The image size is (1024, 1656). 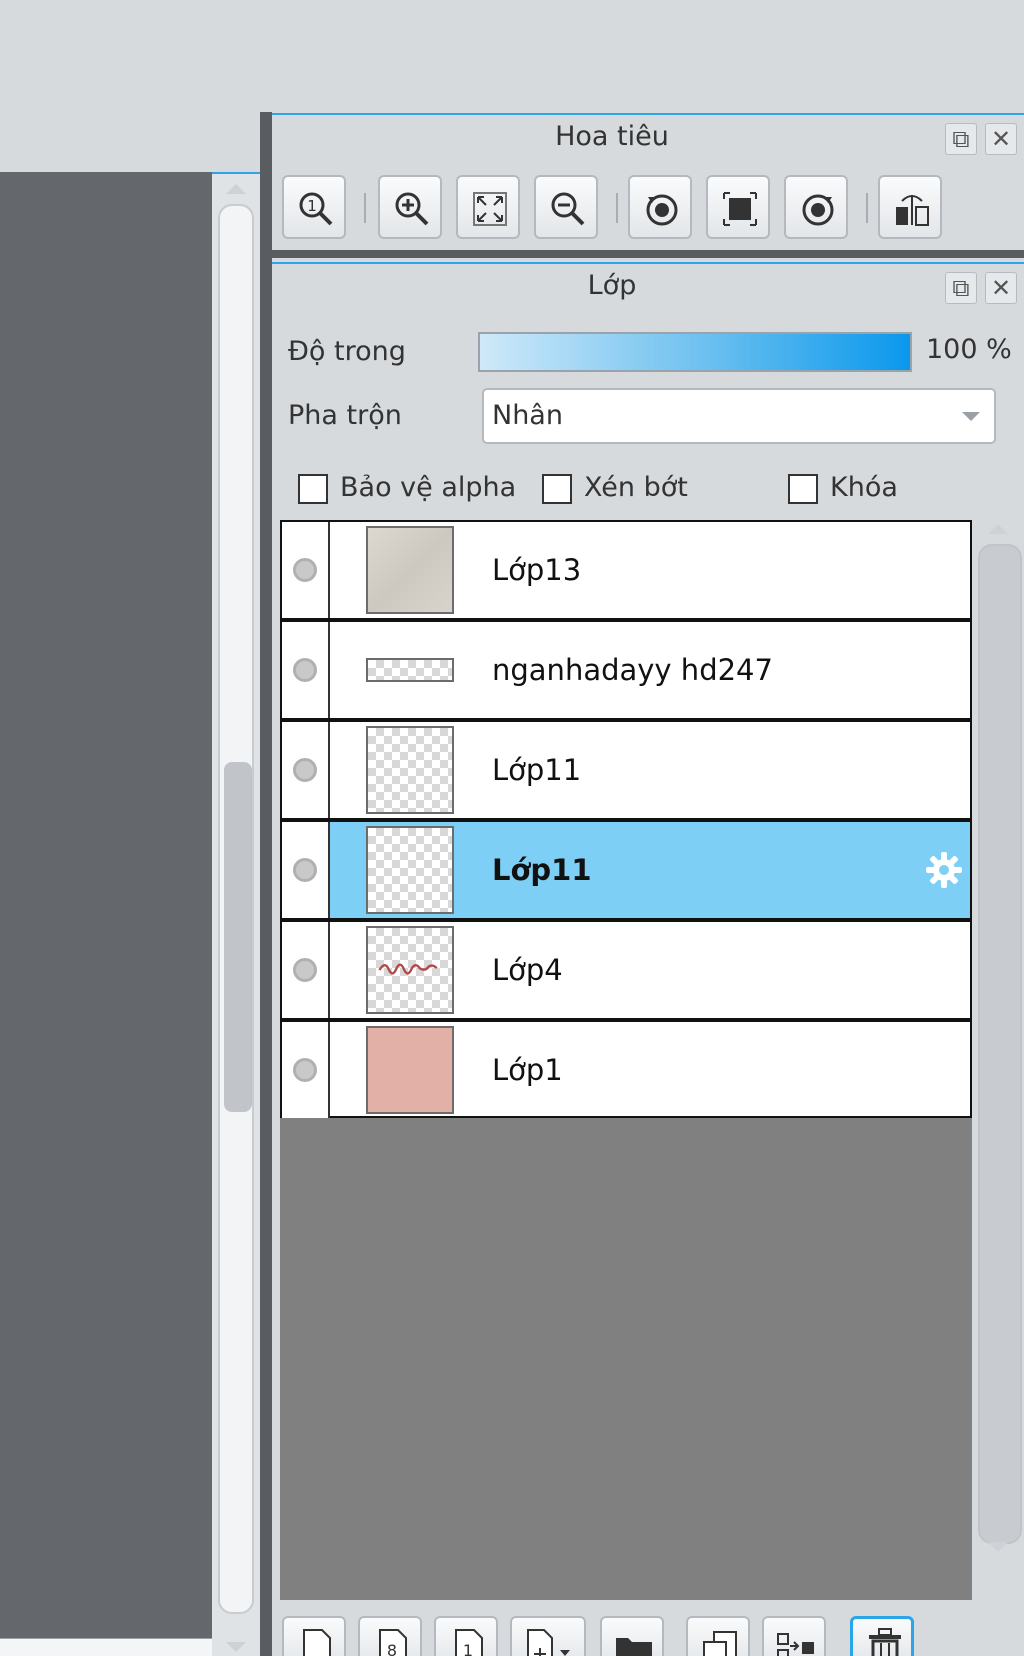 I want to click on new-1bit-layer-icon: 1, so click(x=469, y=1642).